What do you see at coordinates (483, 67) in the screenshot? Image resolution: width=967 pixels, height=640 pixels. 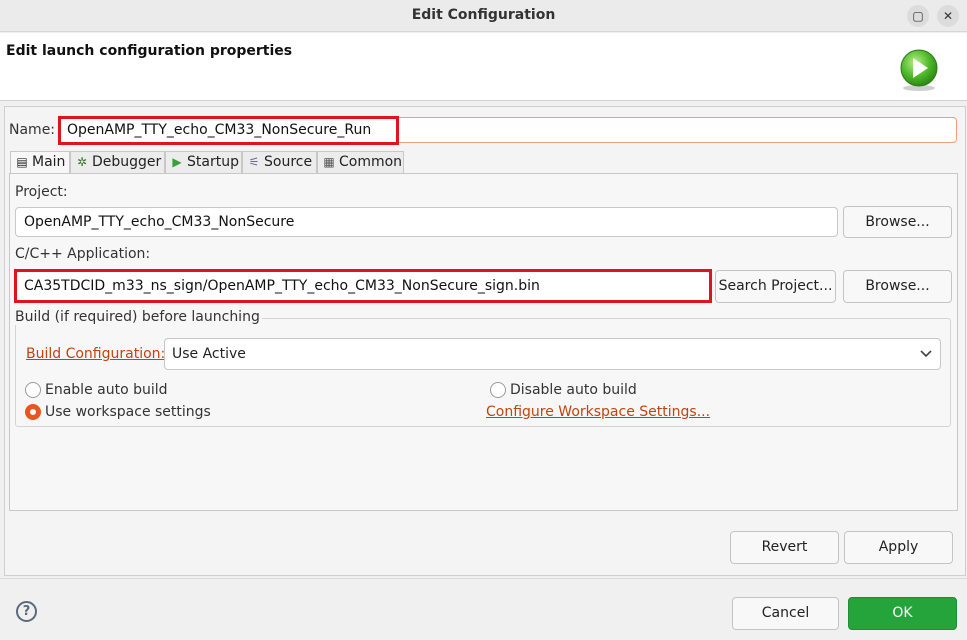 I see `dialog-header: Edit launch configuration properties` at bounding box center [483, 67].